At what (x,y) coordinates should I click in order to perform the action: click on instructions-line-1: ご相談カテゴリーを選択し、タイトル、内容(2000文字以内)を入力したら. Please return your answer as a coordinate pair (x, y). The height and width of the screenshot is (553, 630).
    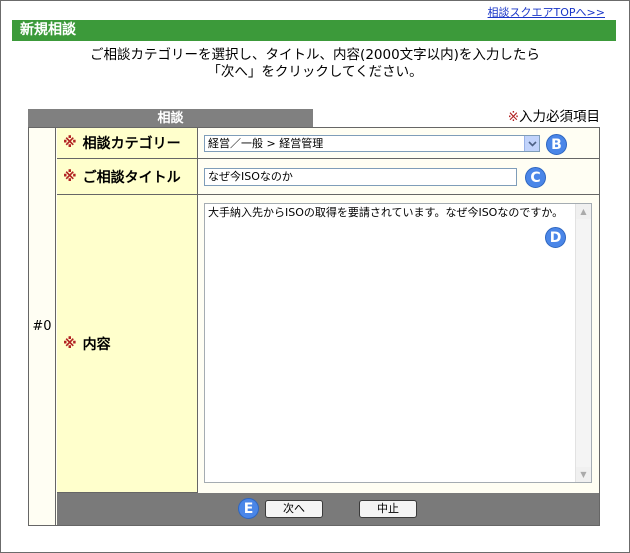
    Looking at the image, I should click on (315, 55).